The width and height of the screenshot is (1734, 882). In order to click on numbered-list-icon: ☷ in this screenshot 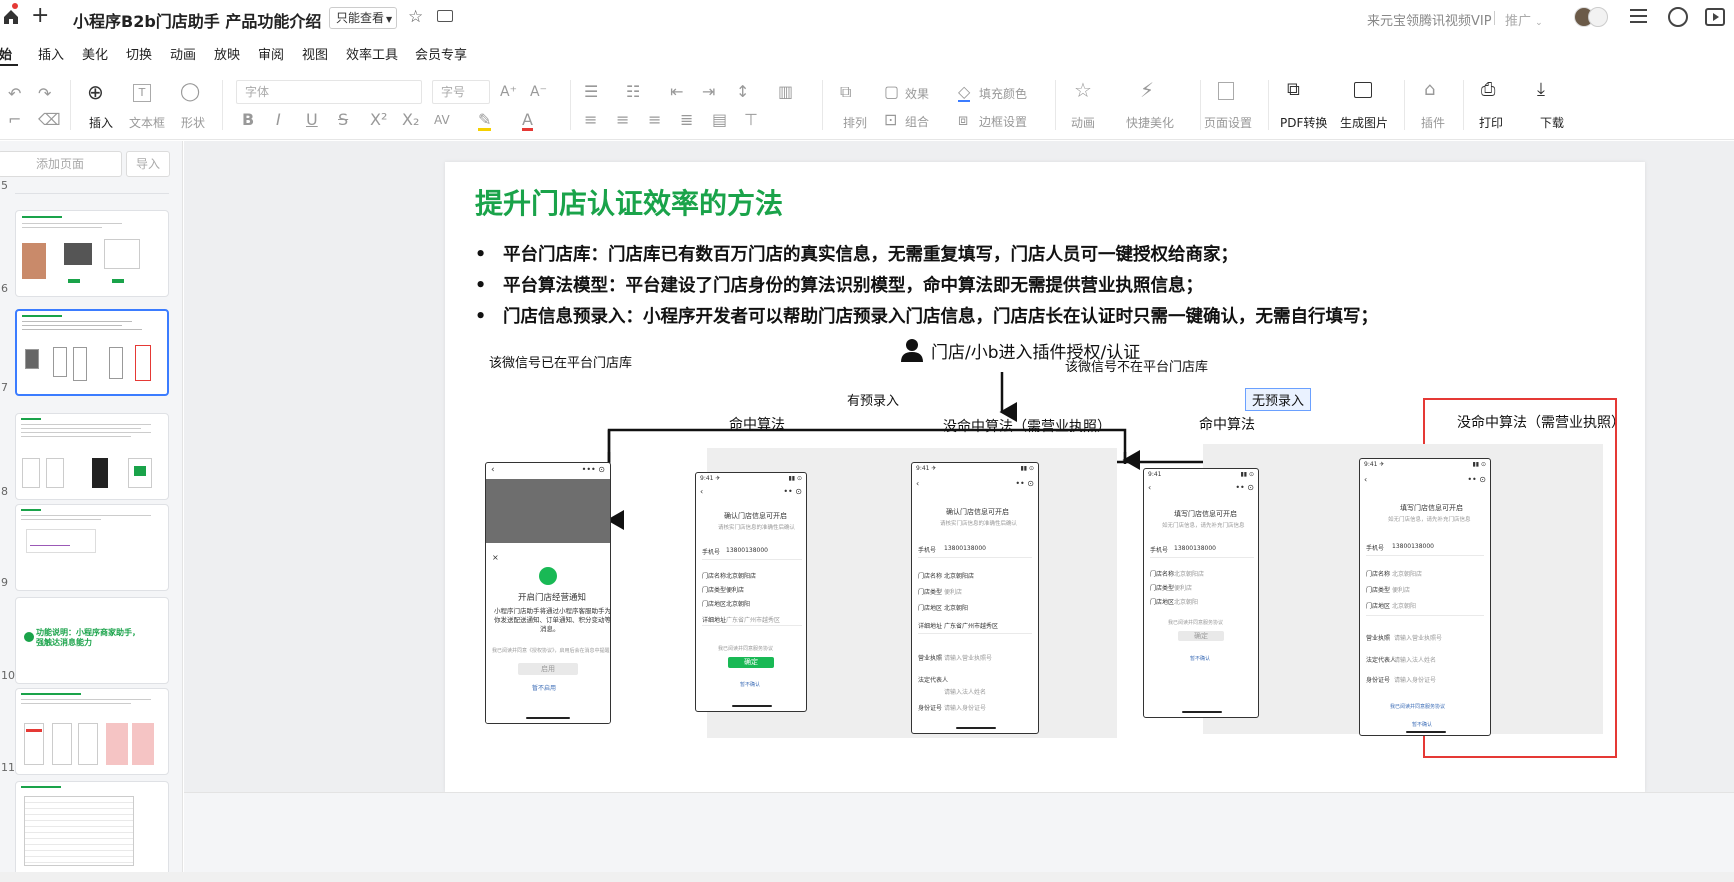, I will do `click(633, 92)`.